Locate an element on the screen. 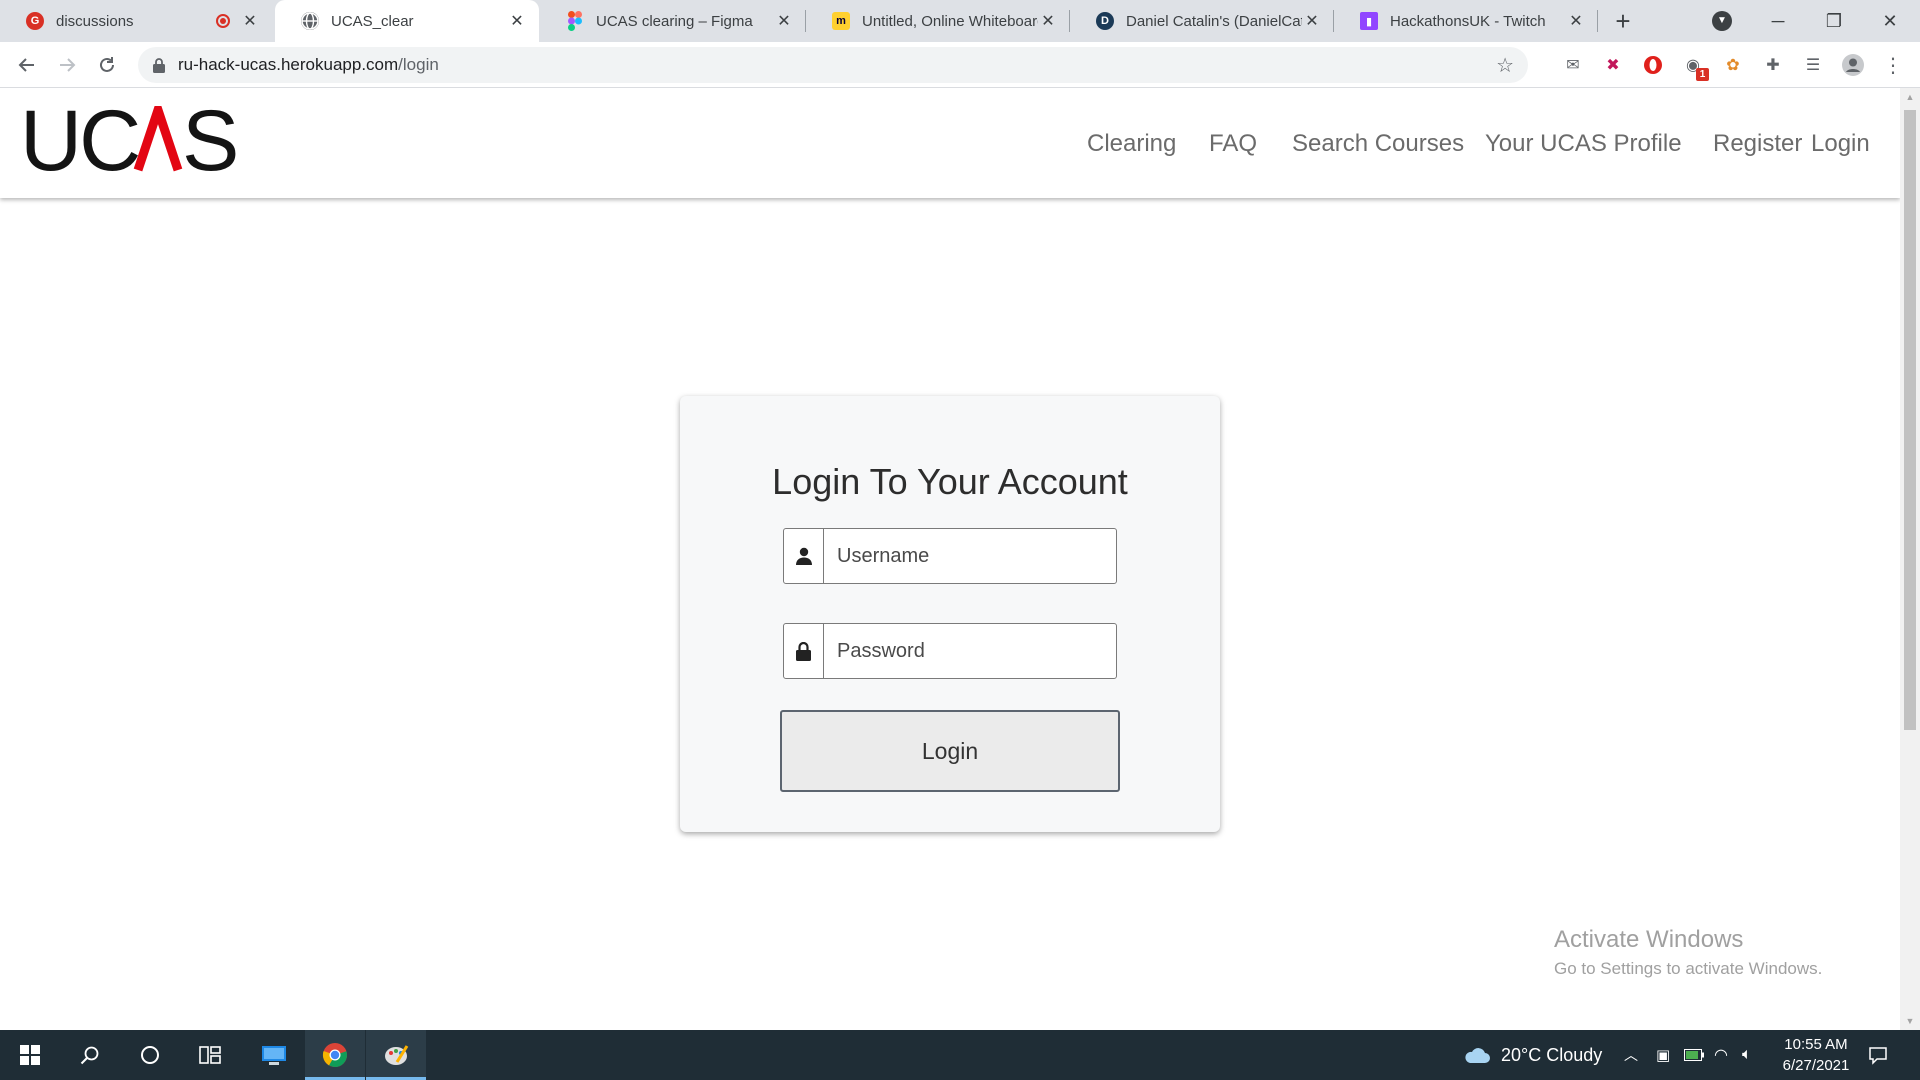 The image size is (1920, 1080). new-tab-button: + is located at coordinates (1623, 21).